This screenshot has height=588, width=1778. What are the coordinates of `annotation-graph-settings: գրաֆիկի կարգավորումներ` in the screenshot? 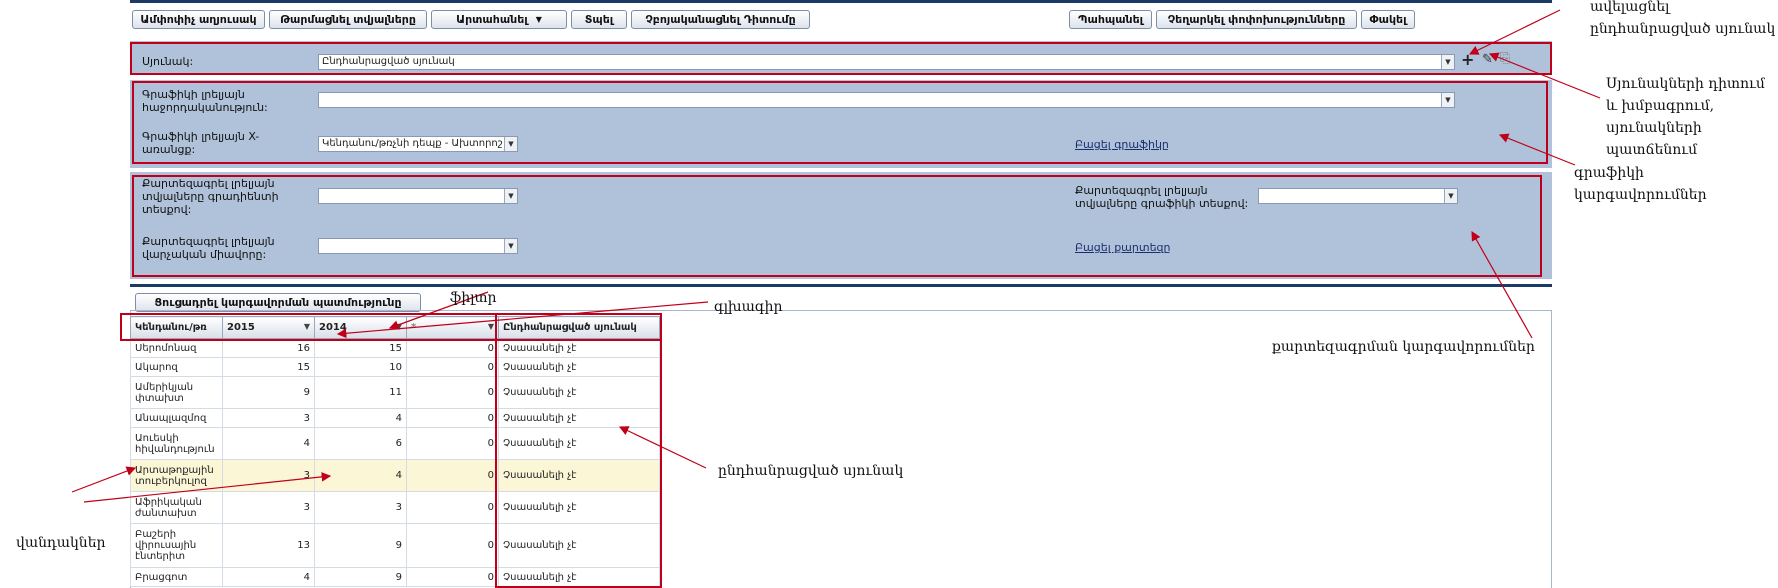 It's located at (1640, 184).